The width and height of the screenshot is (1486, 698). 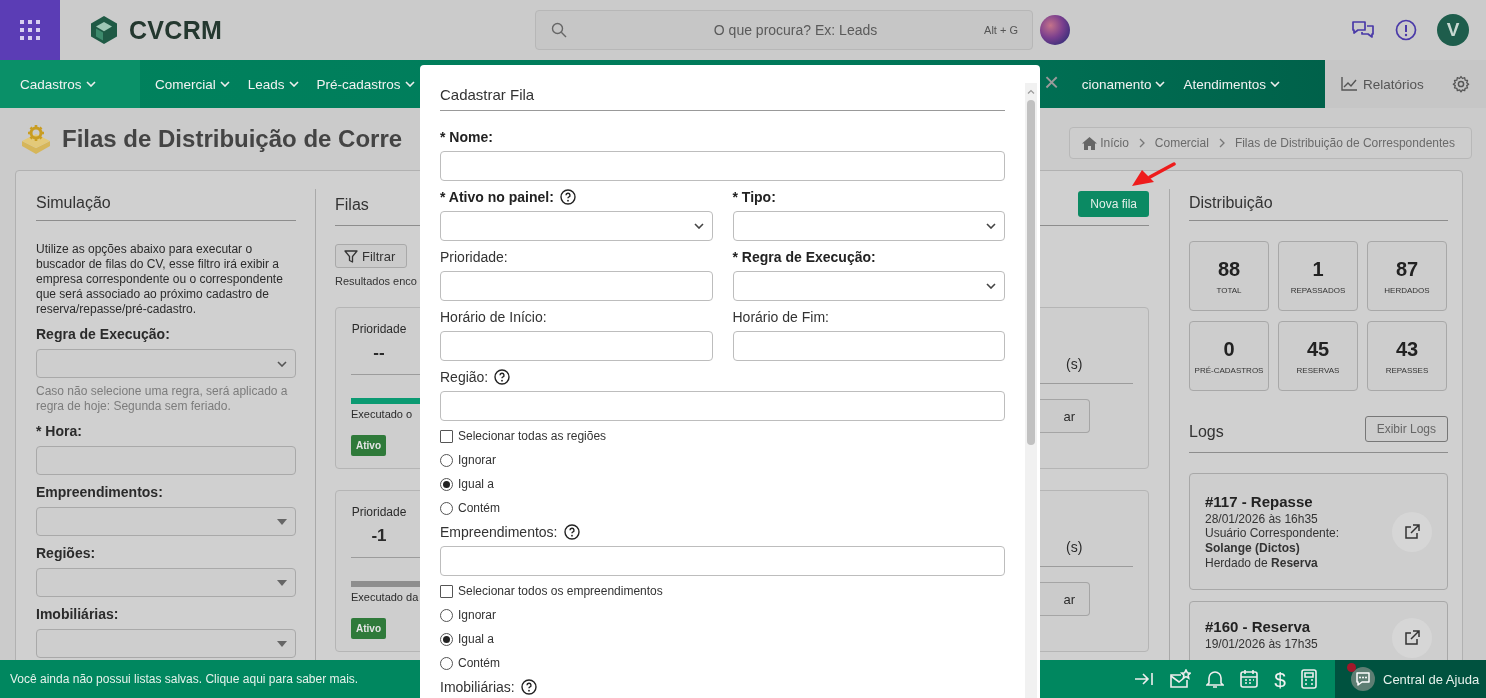 I want to click on field-label: Horário de Fim:, so click(x=780, y=317).